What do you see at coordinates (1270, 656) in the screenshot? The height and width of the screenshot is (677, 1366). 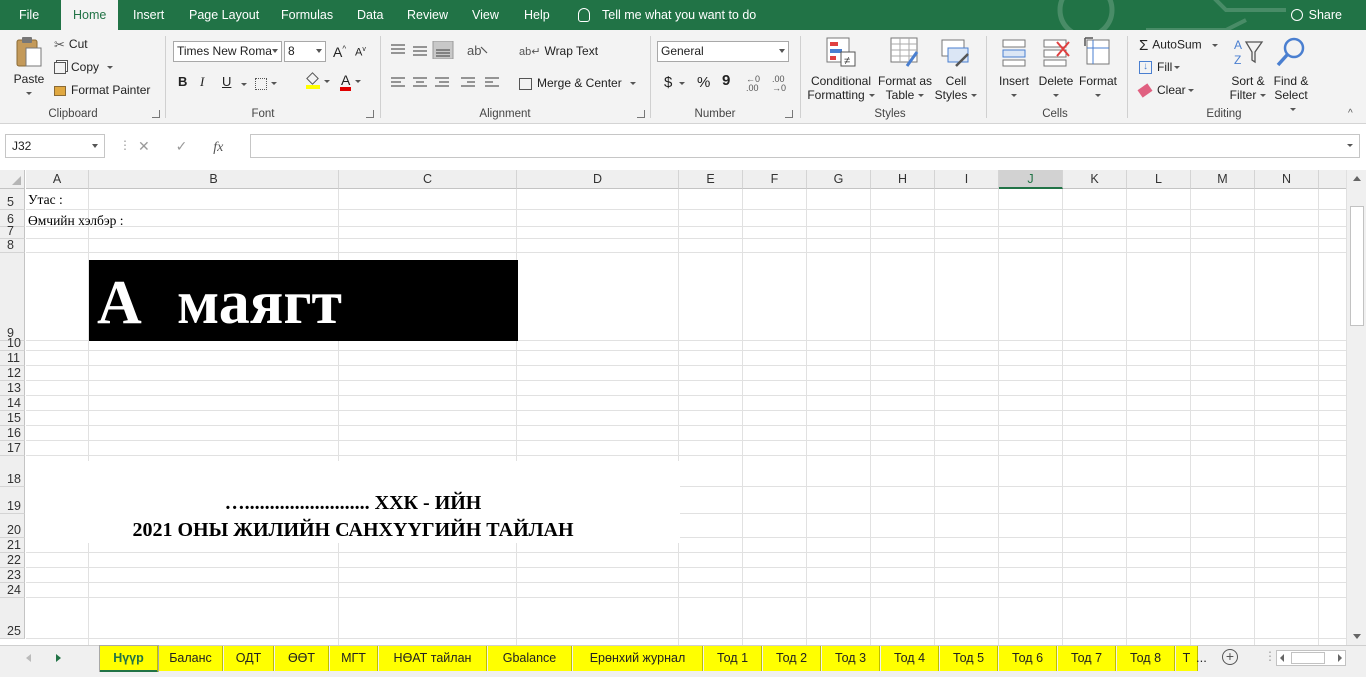 I see `tab-split-handle-icon: ⋮` at bounding box center [1270, 656].